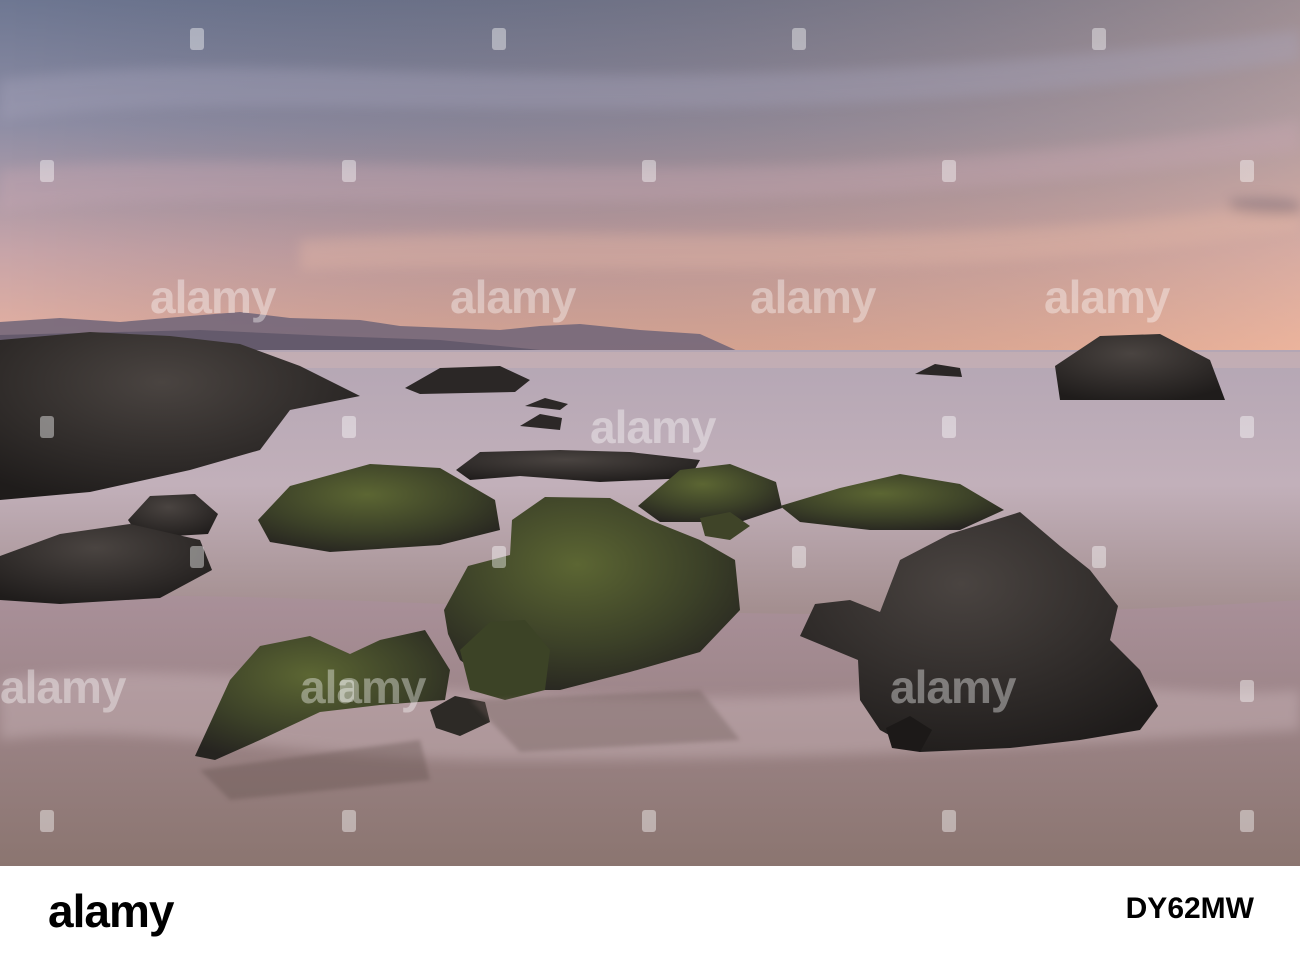 This screenshot has height=956, width=1300. What do you see at coordinates (111, 911) in the screenshot?
I see `alamy-logo: alamy` at bounding box center [111, 911].